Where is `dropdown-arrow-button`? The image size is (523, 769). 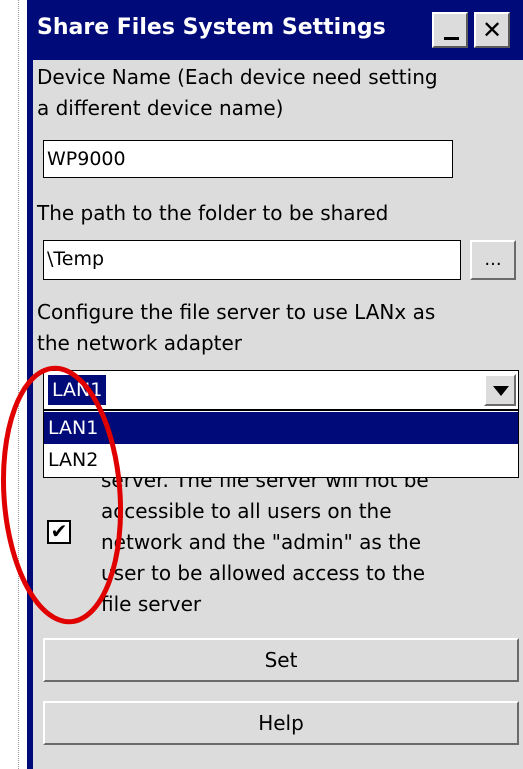 dropdown-arrow-button is located at coordinates (500, 390).